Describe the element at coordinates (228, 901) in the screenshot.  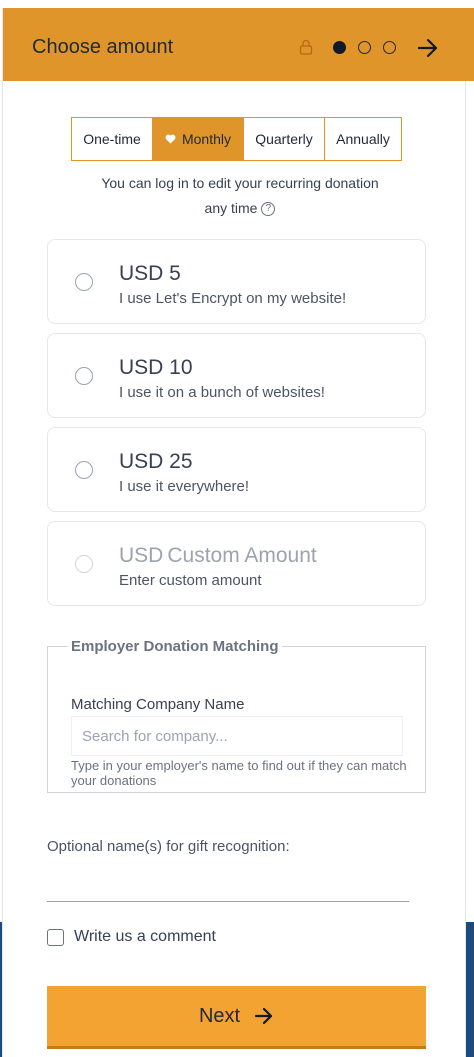
I see `gift-recognition-input` at that location.